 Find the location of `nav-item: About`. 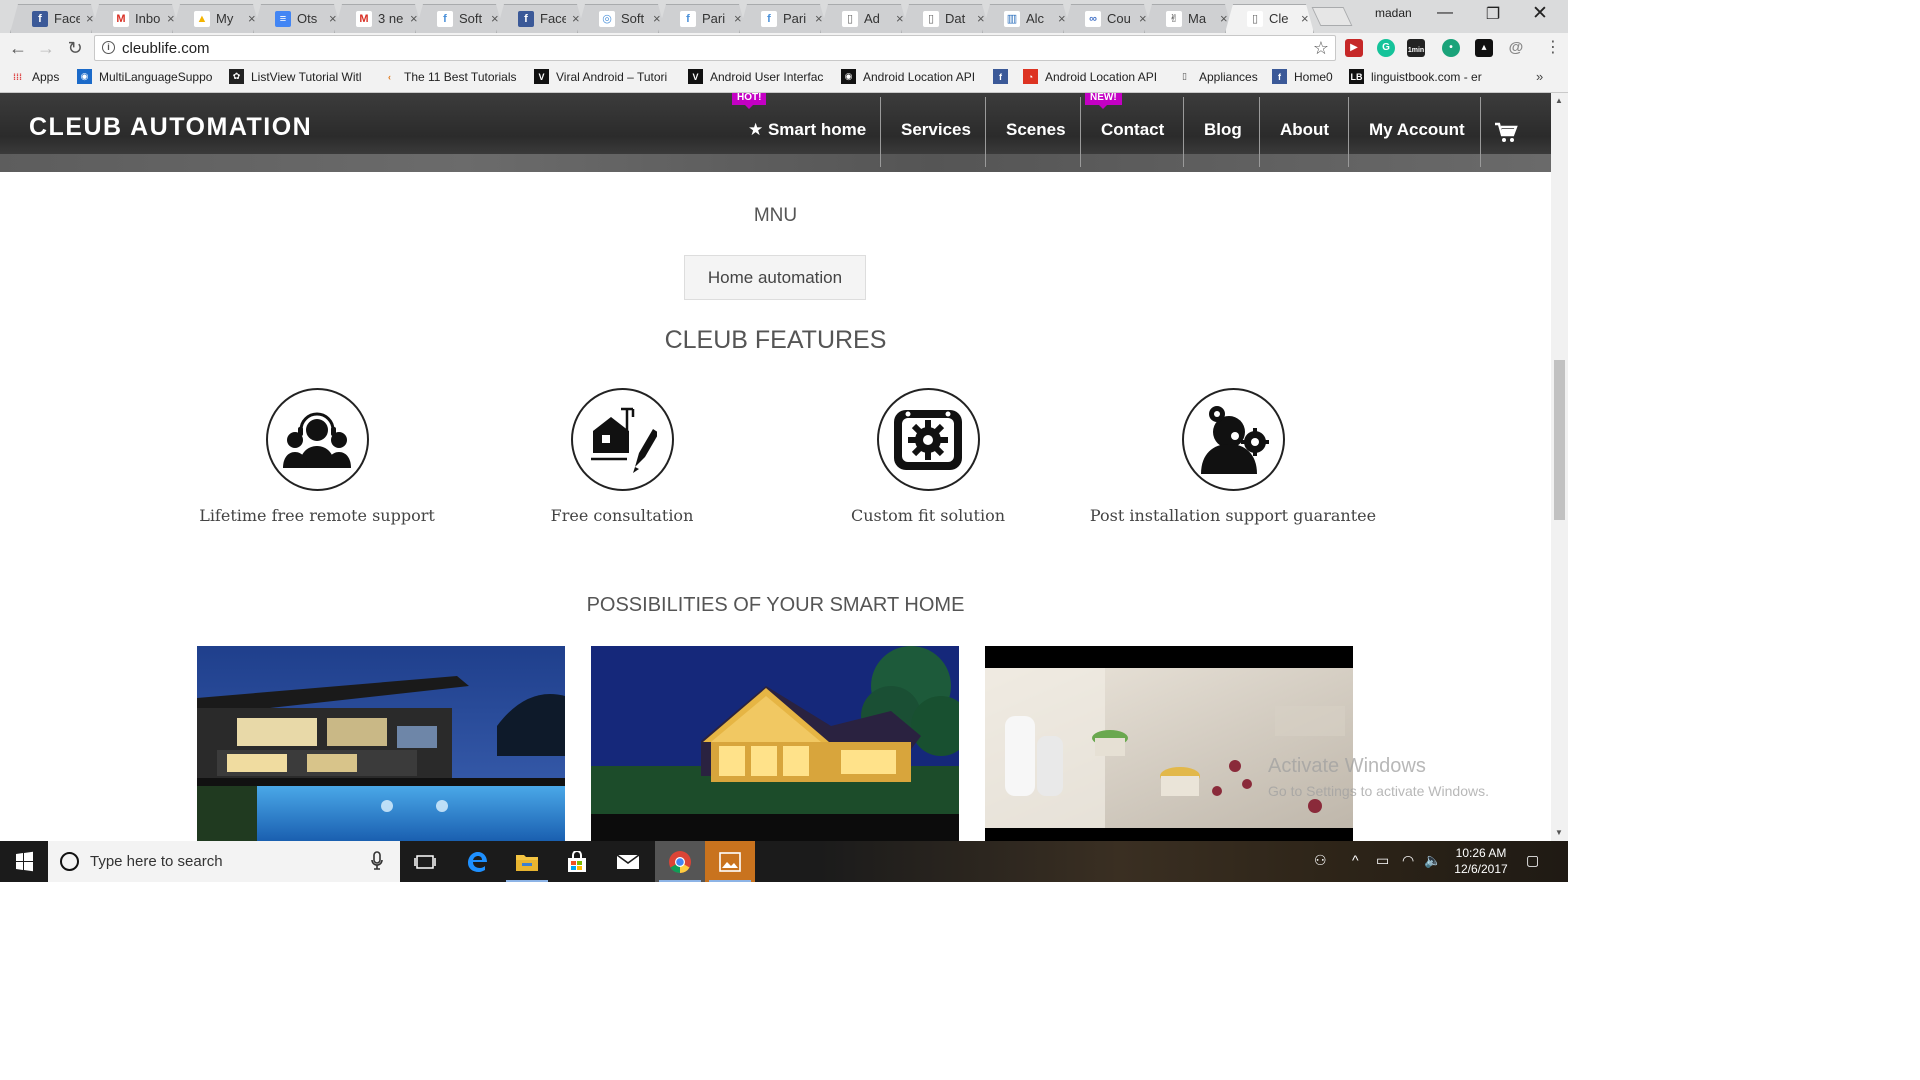

nav-item: About is located at coordinates (1304, 130).